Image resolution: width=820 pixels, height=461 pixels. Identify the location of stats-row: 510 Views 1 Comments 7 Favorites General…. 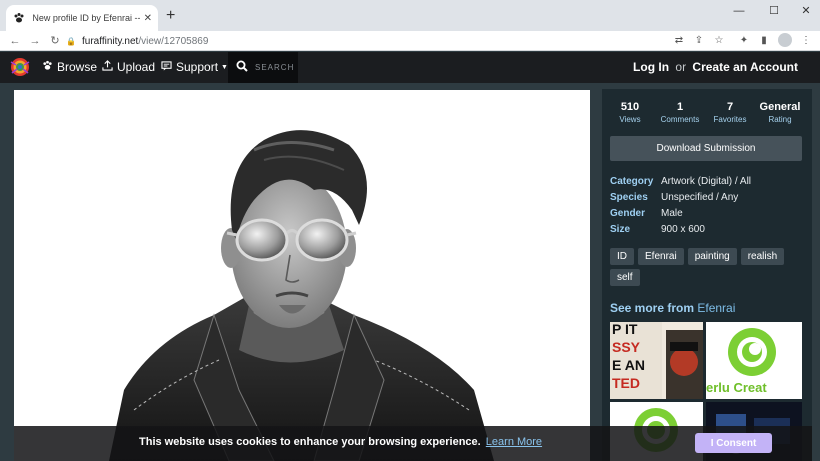
(705, 113).